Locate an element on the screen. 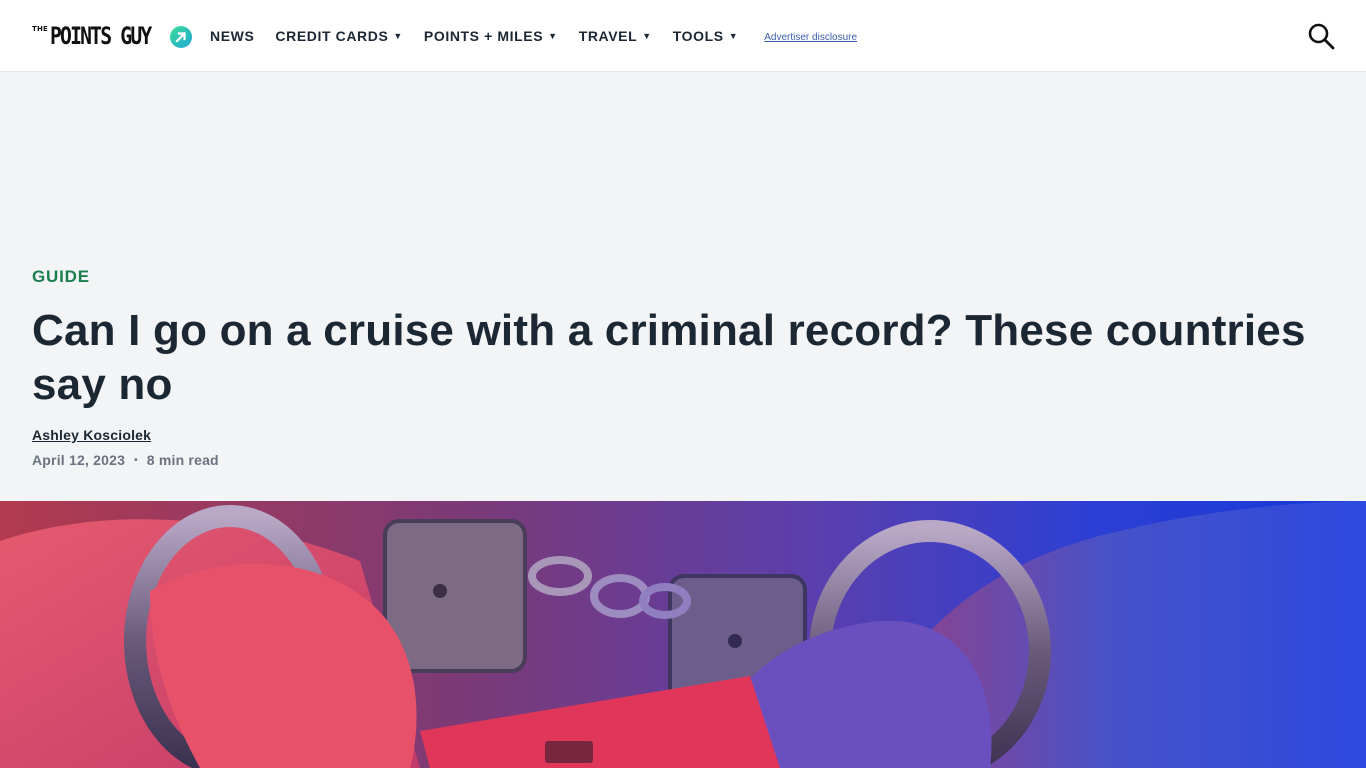 The image size is (1366, 768). nav-item-points-miles: POINTS + MILES ▼ is located at coordinates (491, 36).